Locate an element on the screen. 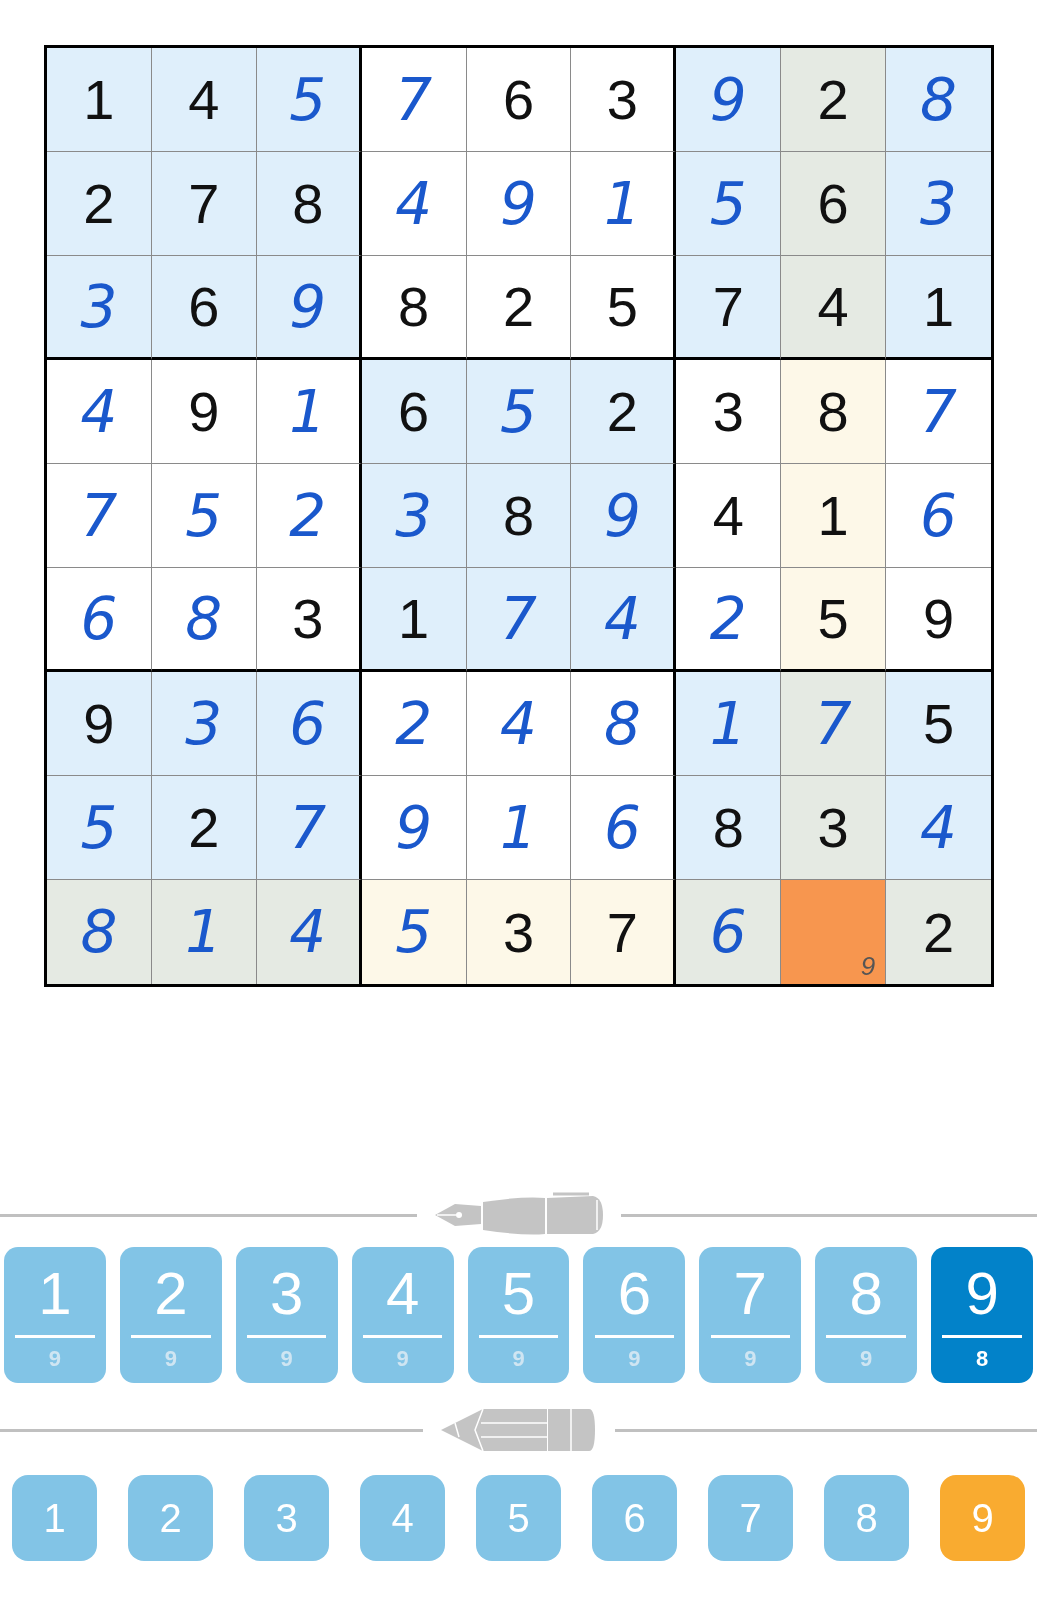  number-key: 9 8 is located at coordinates (982, 1315).